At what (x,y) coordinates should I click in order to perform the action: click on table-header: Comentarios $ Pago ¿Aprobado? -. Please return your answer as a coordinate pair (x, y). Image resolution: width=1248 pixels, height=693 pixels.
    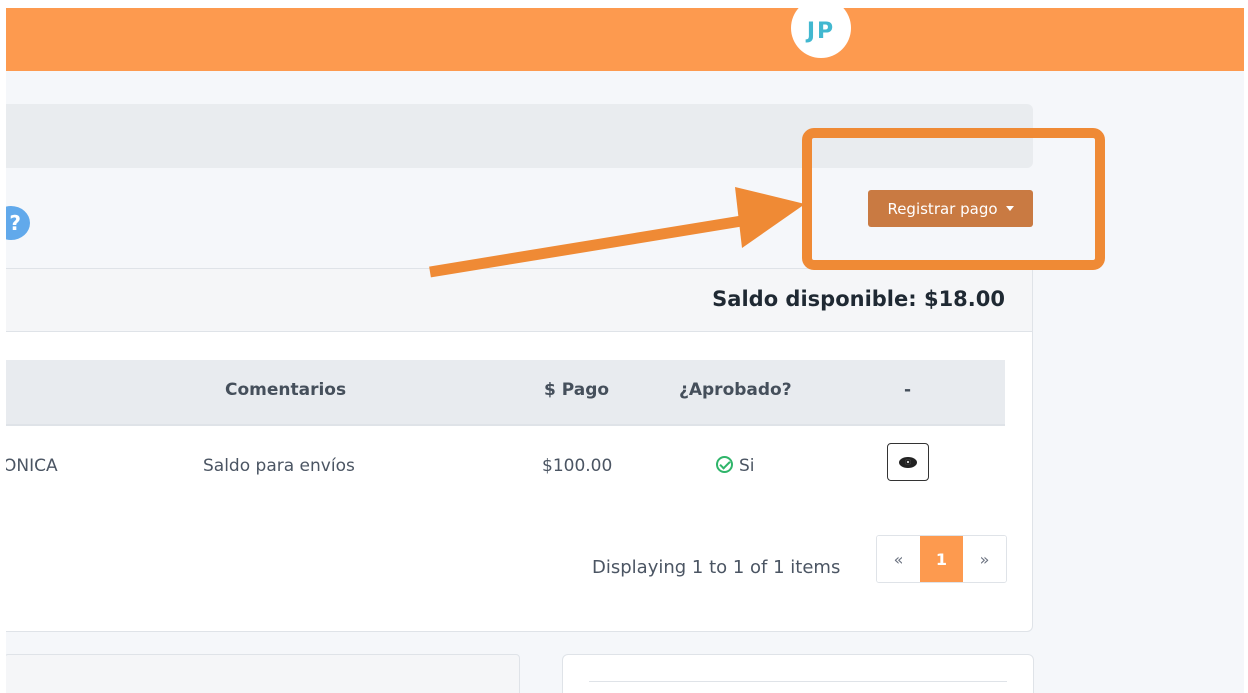
    Looking at the image, I should click on (505, 393).